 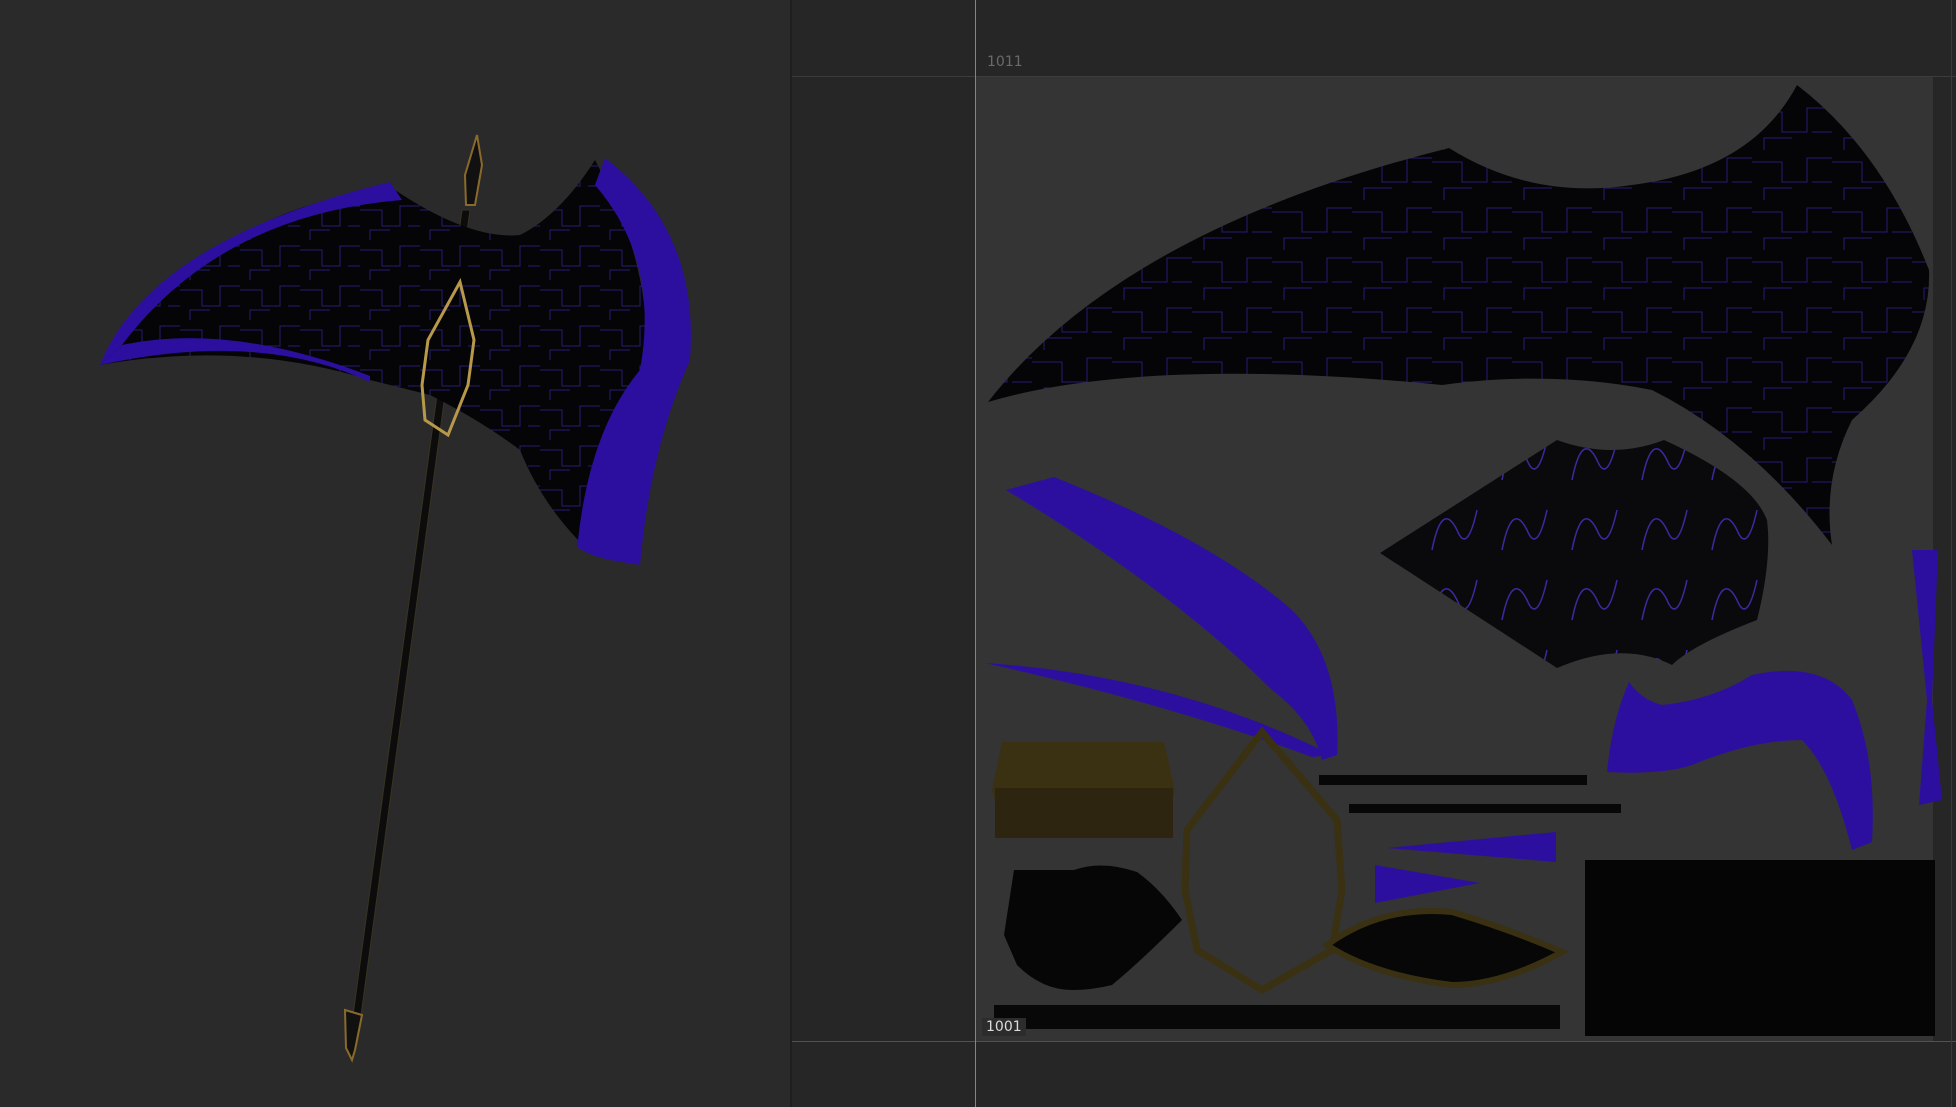 I want to click on uv-island-strip-bottom, so click(x=1277, y=1017).